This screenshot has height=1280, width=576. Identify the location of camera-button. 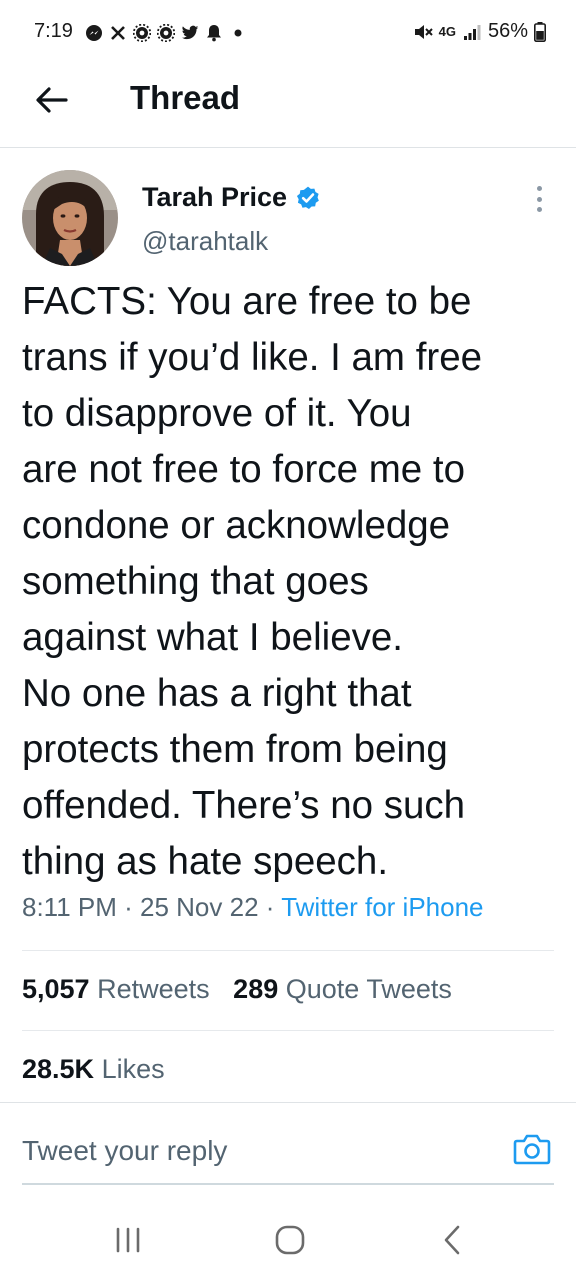
(532, 1149).